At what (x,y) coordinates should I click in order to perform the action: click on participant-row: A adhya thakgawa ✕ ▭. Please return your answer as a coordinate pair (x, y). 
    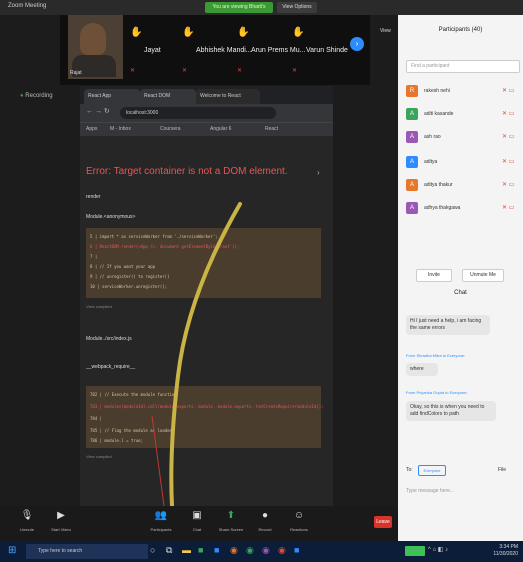
    Looking at the image, I should click on (461, 209).